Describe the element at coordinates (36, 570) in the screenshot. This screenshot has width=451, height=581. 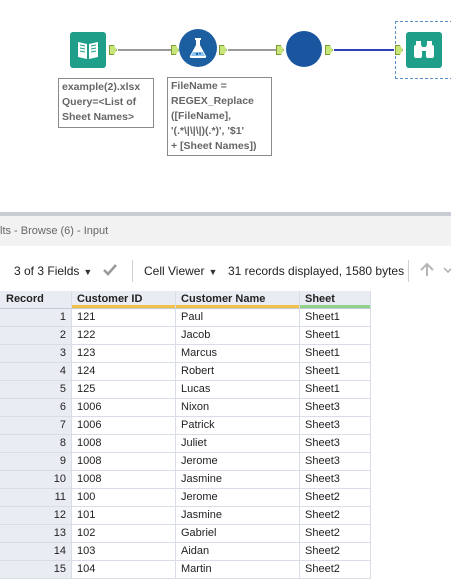
I see `record-cell: 15` at that location.